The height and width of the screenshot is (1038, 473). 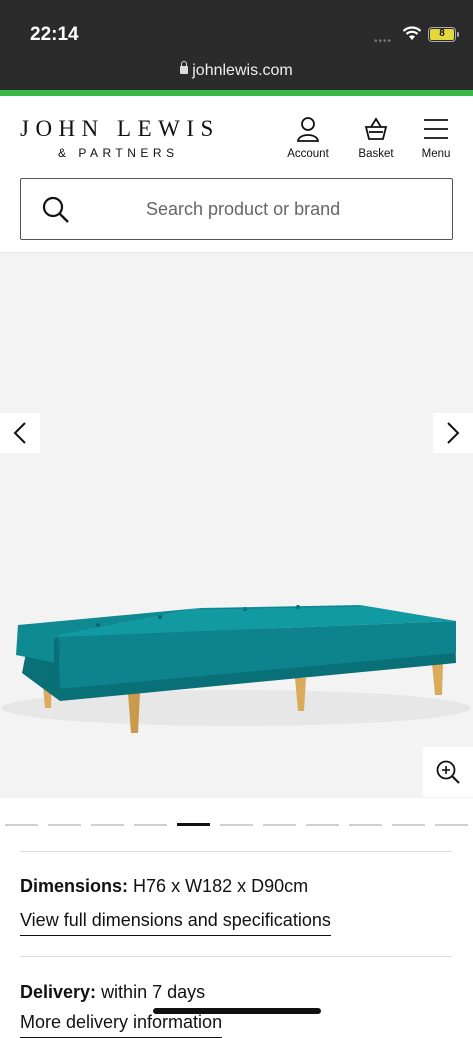 What do you see at coordinates (308, 129) in the screenshot?
I see `account-icon` at bounding box center [308, 129].